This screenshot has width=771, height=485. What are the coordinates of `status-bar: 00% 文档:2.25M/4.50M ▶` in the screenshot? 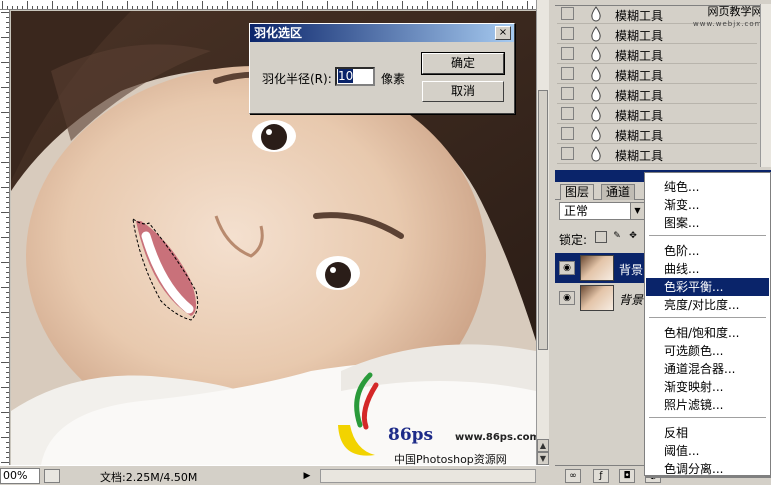 It's located at (274, 475).